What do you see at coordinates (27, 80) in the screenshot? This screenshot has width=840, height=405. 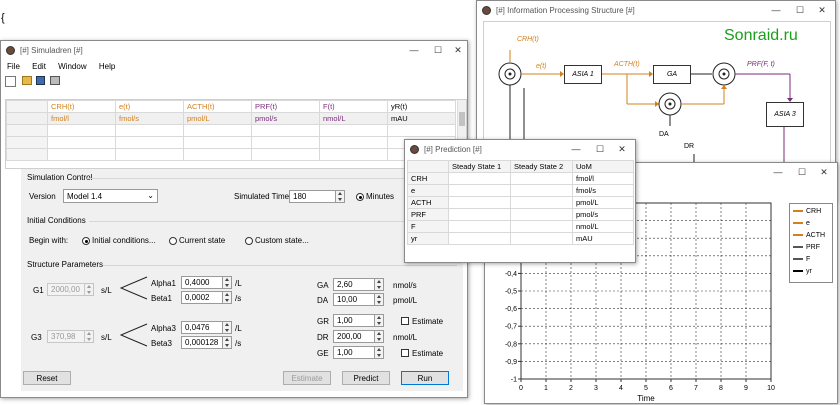 I see `open-icon` at bounding box center [27, 80].